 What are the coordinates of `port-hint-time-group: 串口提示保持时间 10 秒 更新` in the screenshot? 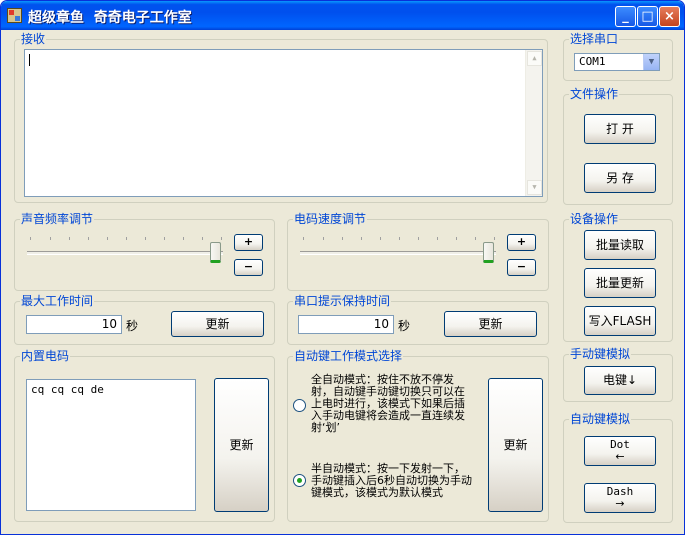 It's located at (418, 319).